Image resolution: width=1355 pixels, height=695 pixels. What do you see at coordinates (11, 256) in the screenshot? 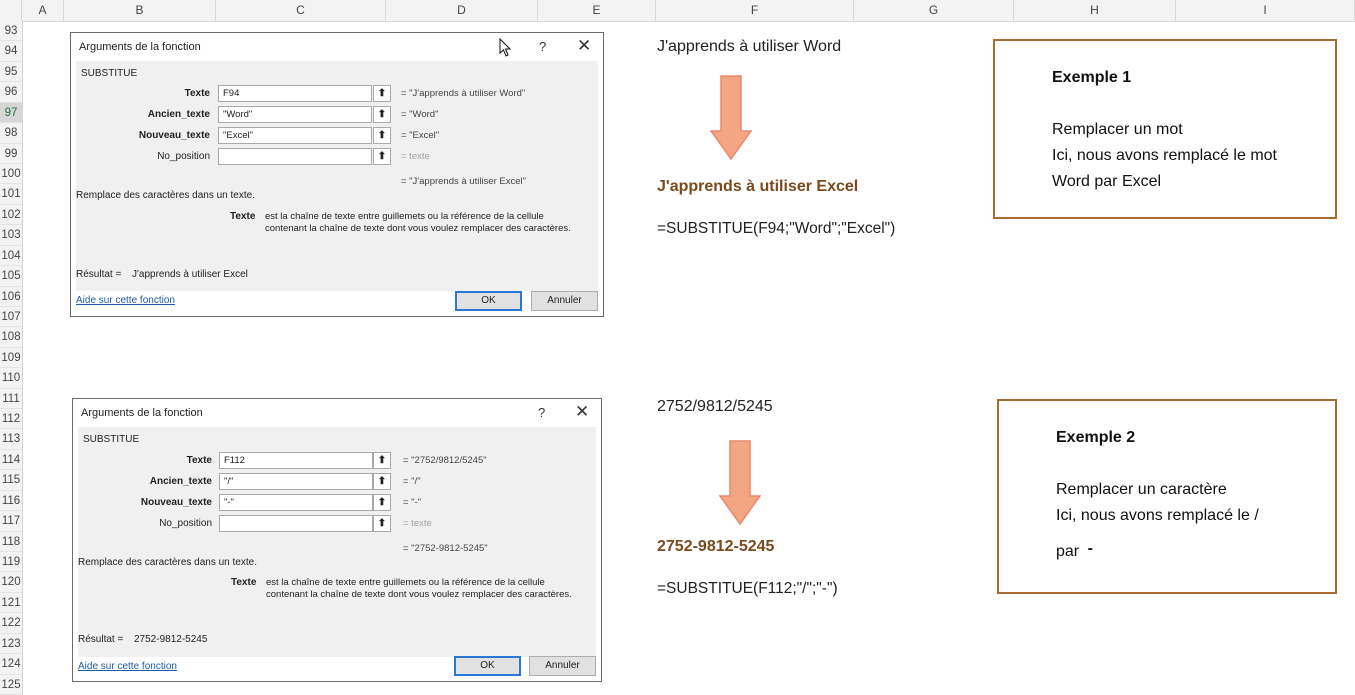
I see `row-header-104: 104` at bounding box center [11, 256].